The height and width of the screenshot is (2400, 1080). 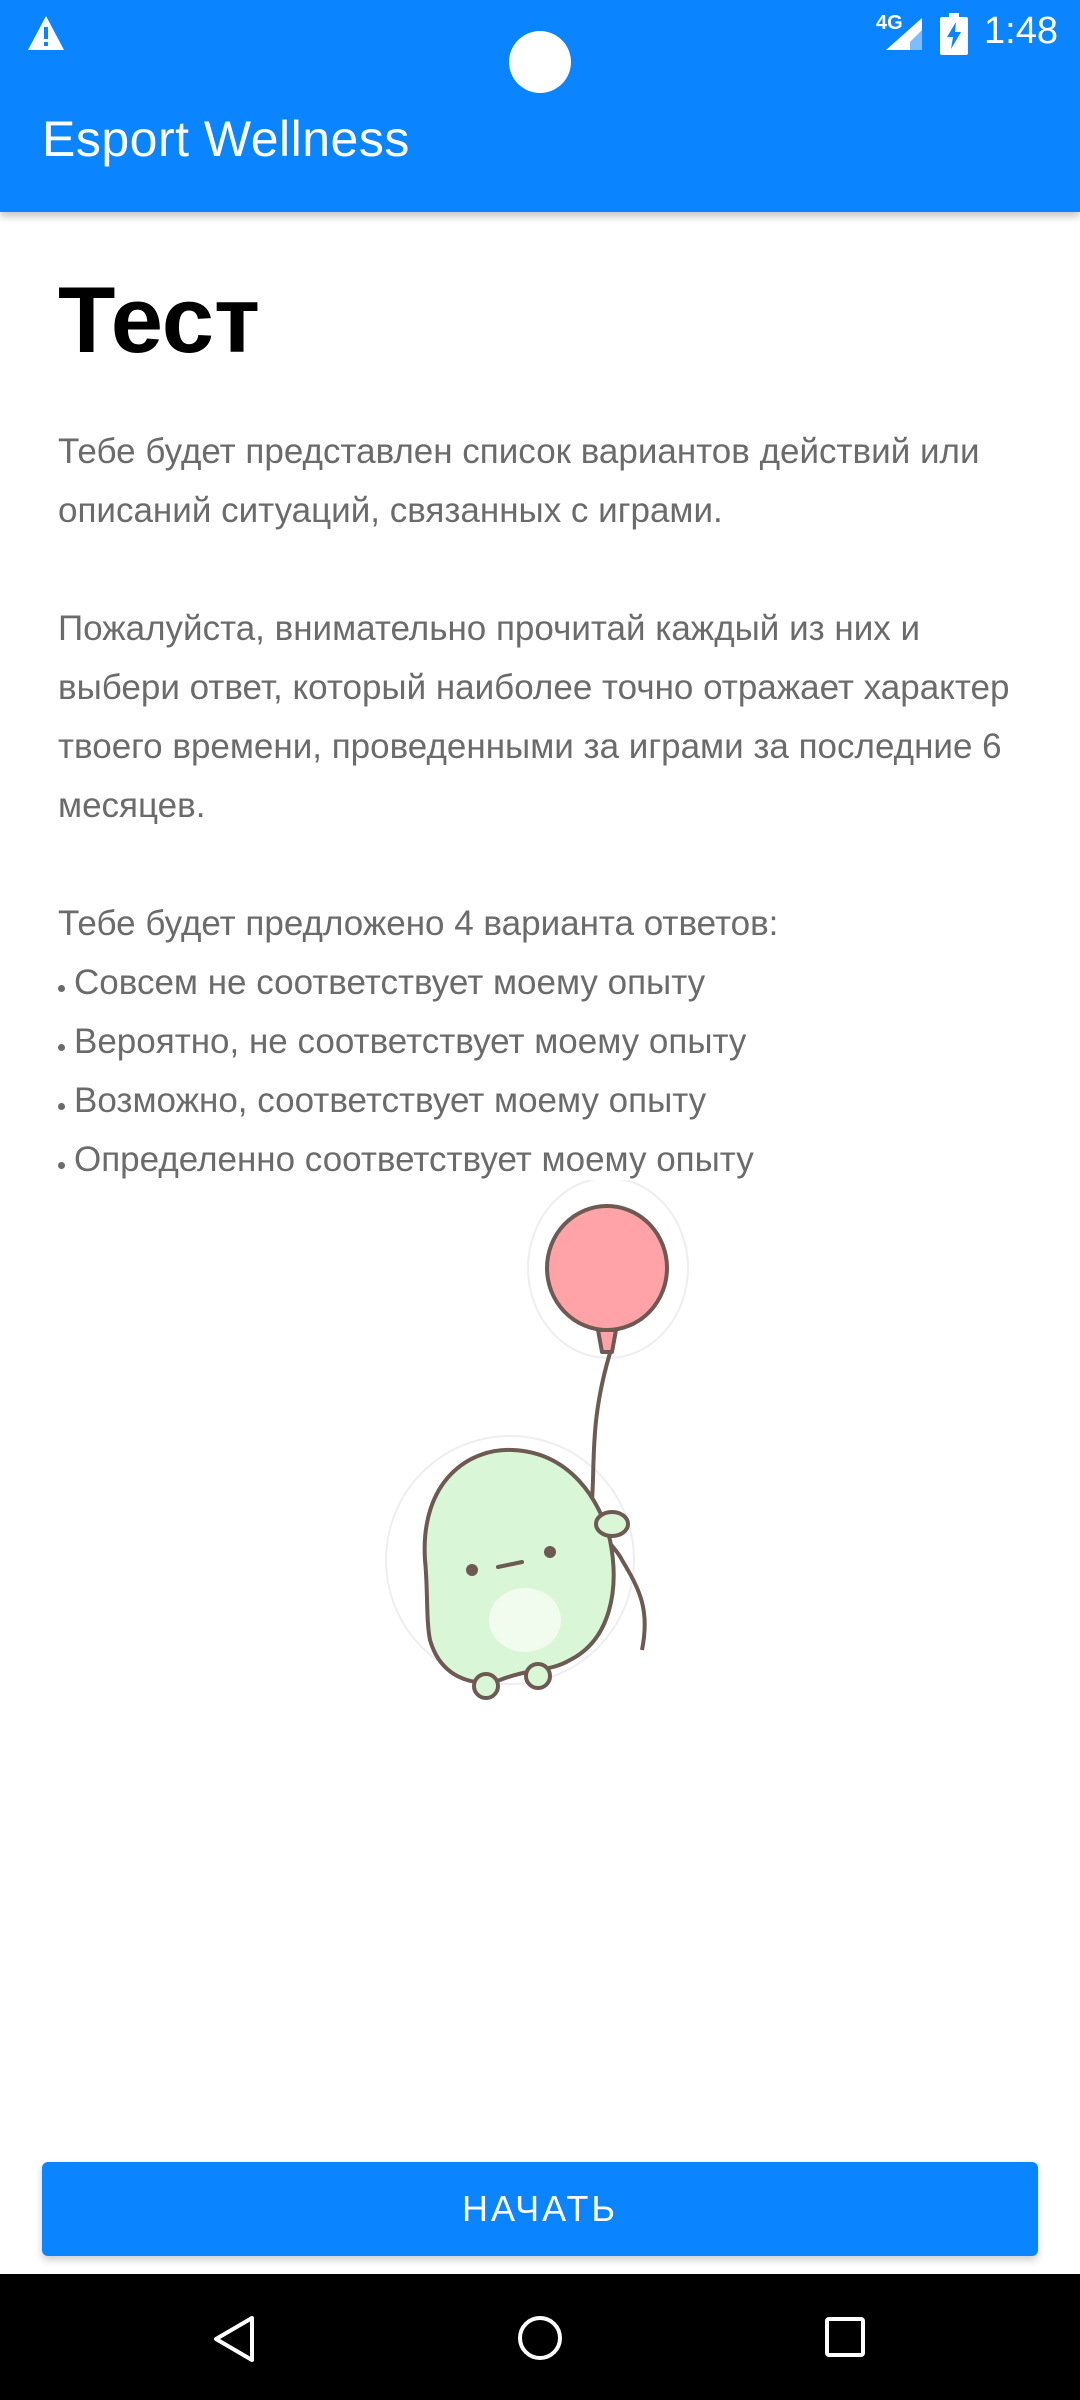 I want to click on back-icon, so click(x=234, y=2339).